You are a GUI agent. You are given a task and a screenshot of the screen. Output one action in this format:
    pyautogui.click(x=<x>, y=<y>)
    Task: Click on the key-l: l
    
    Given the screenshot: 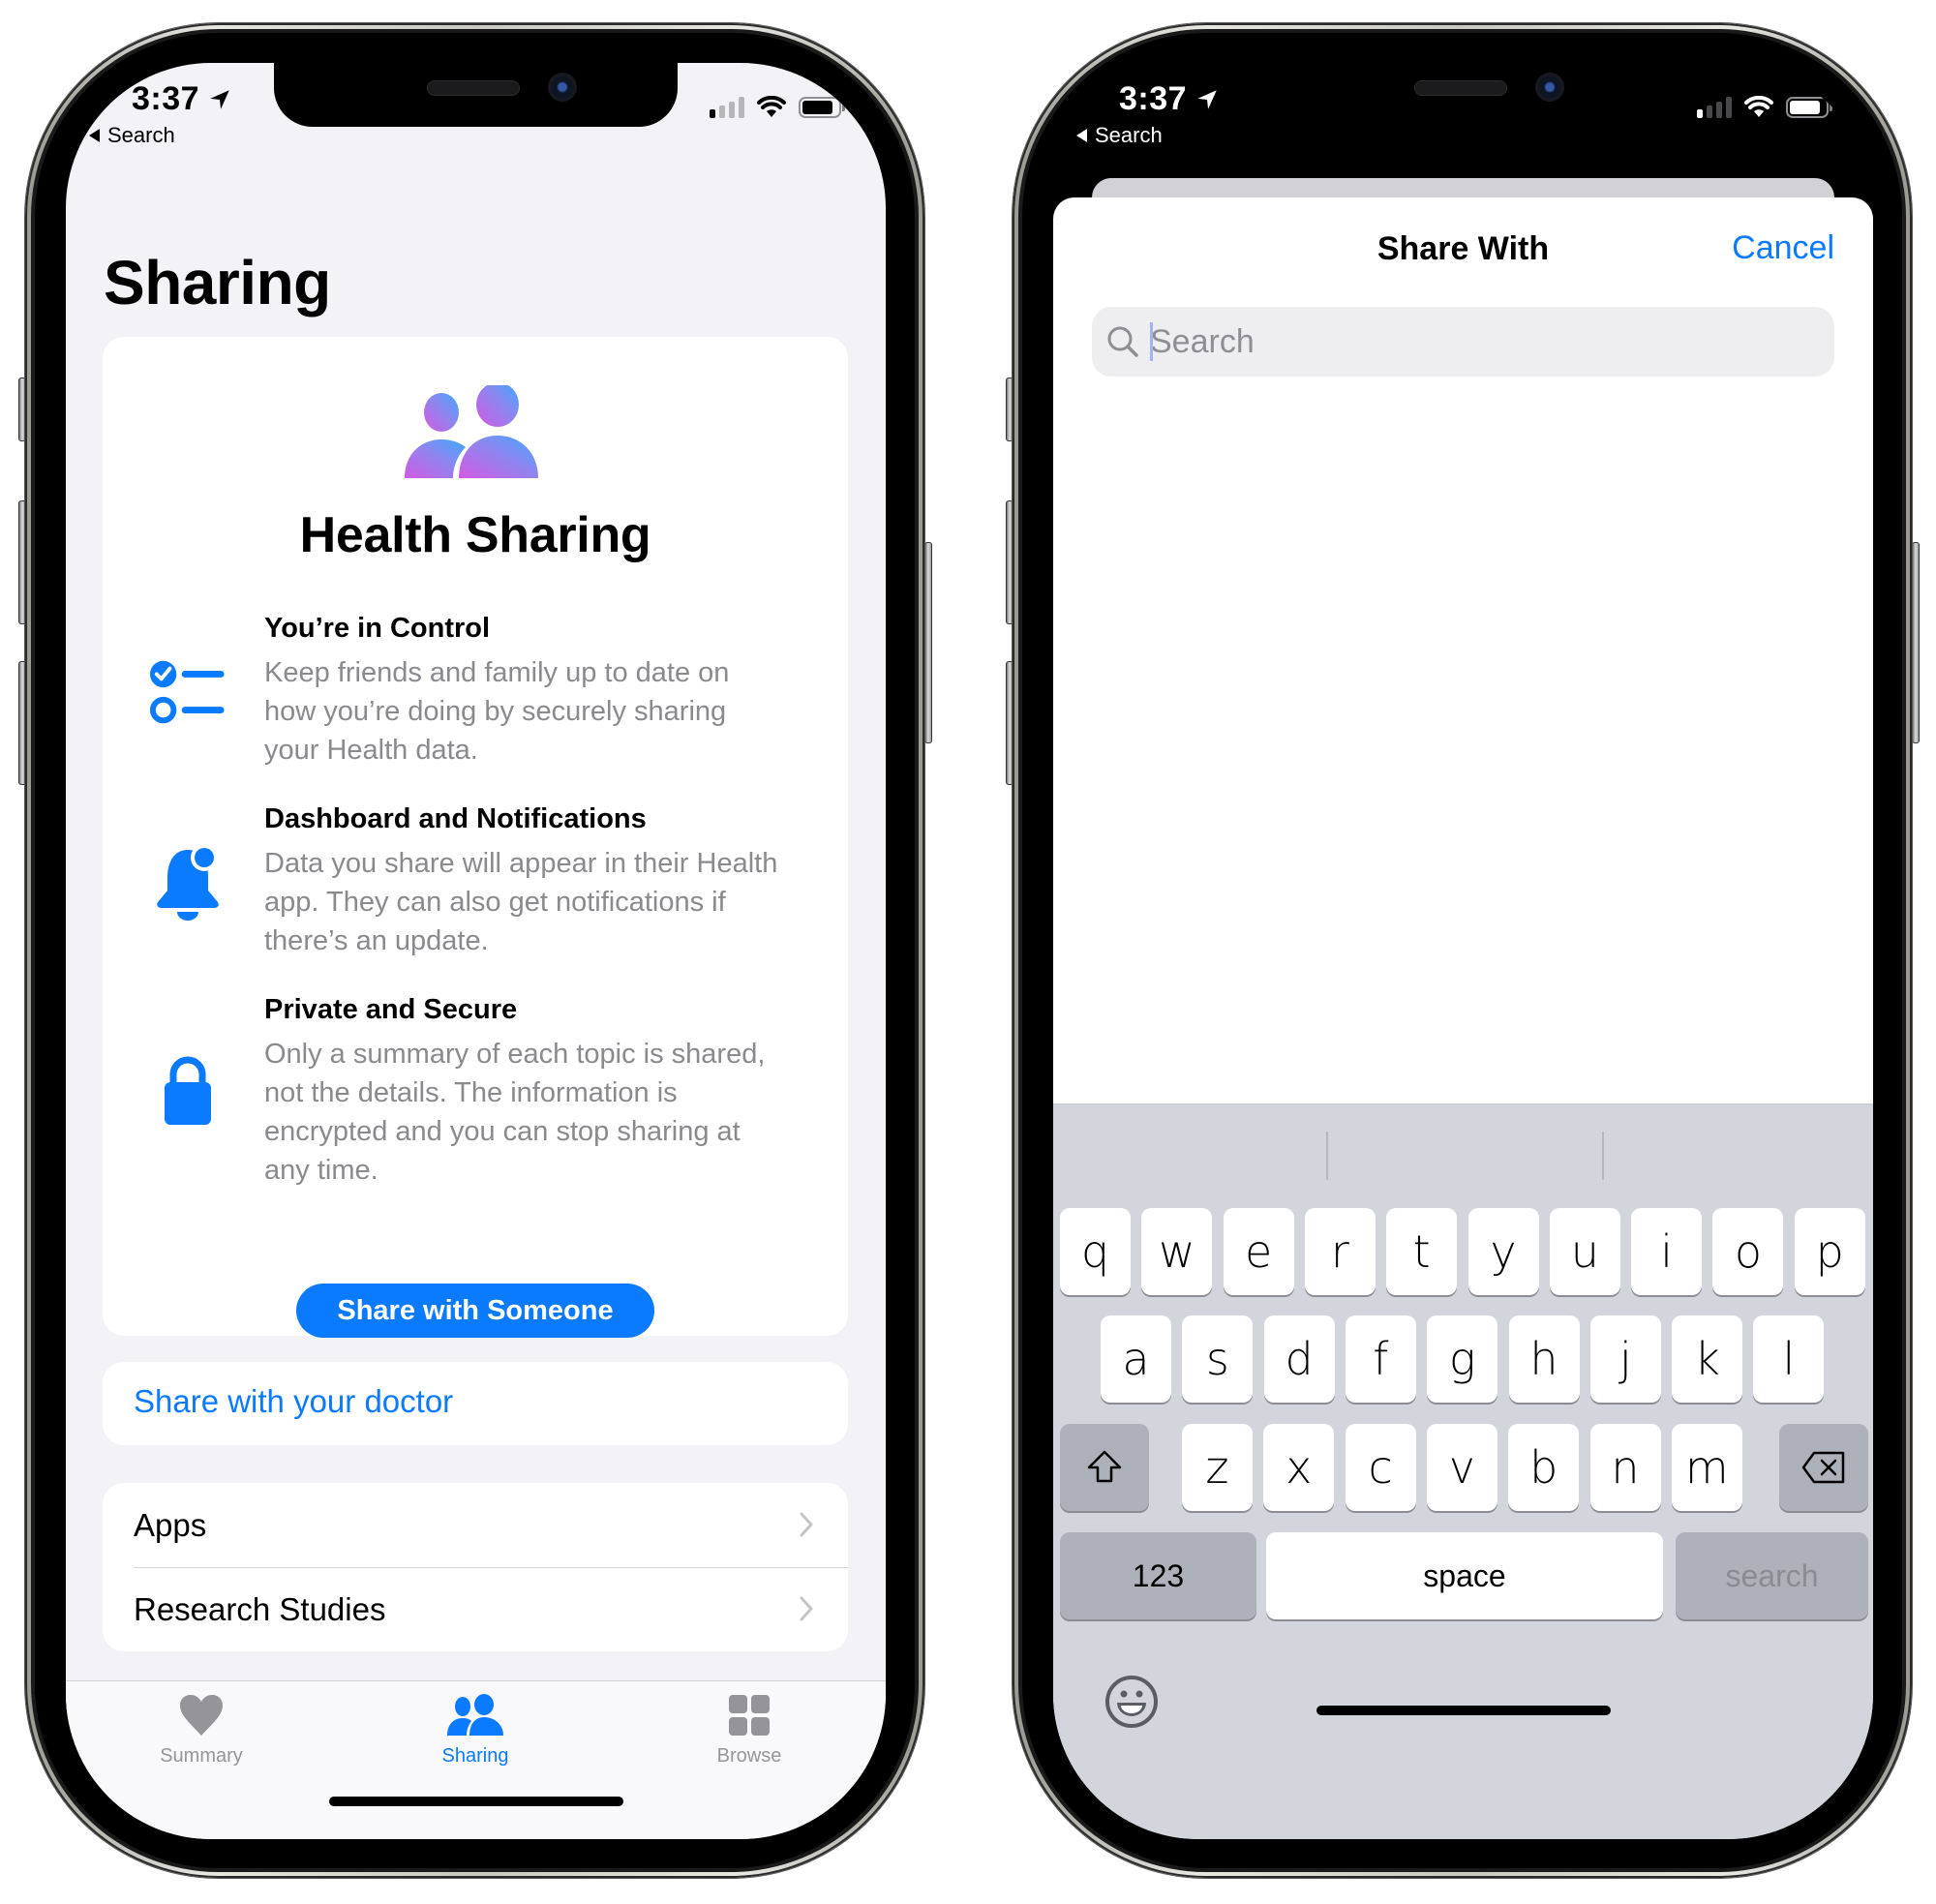 What is the action you would take?
    pyautogui.click(x=1789, y=1359)
    